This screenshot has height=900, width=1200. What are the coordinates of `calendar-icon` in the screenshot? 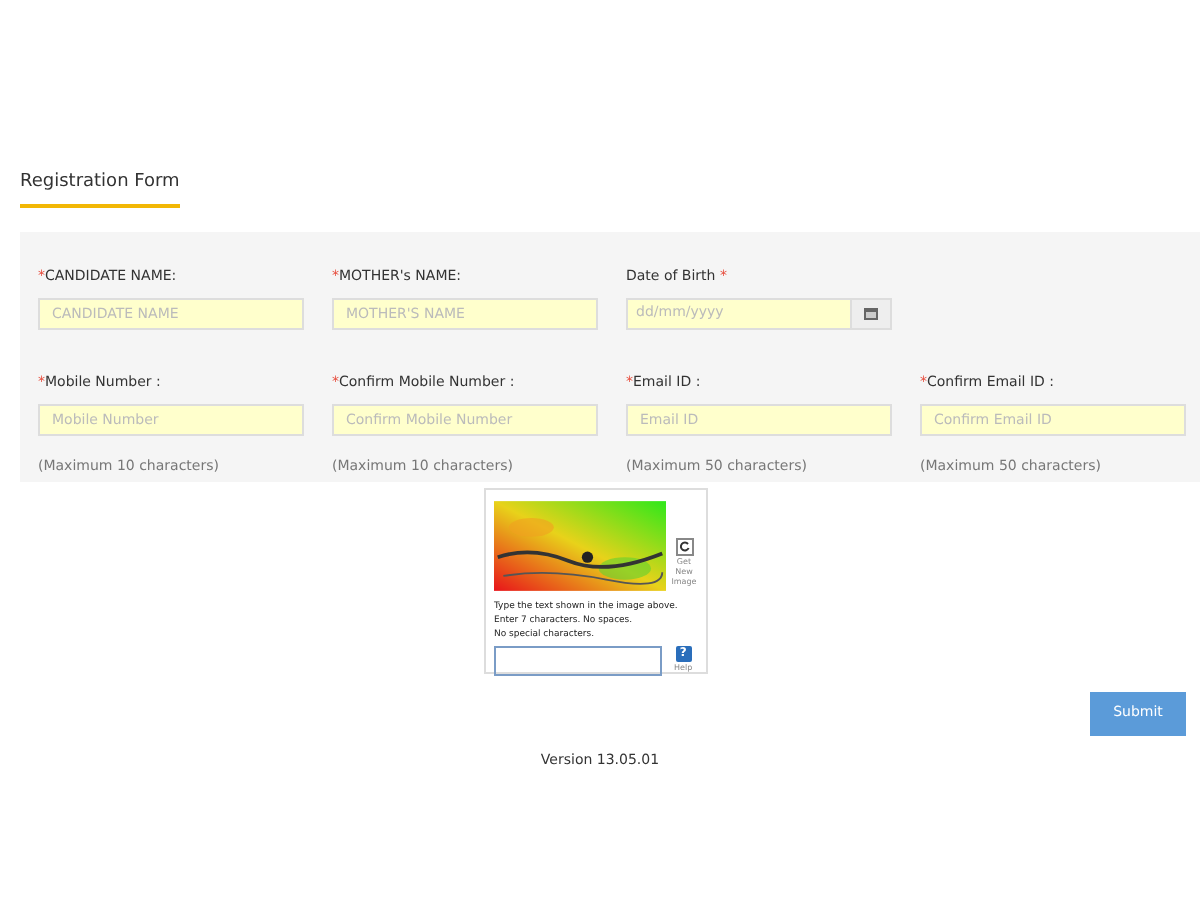 It's located at (870, 313).